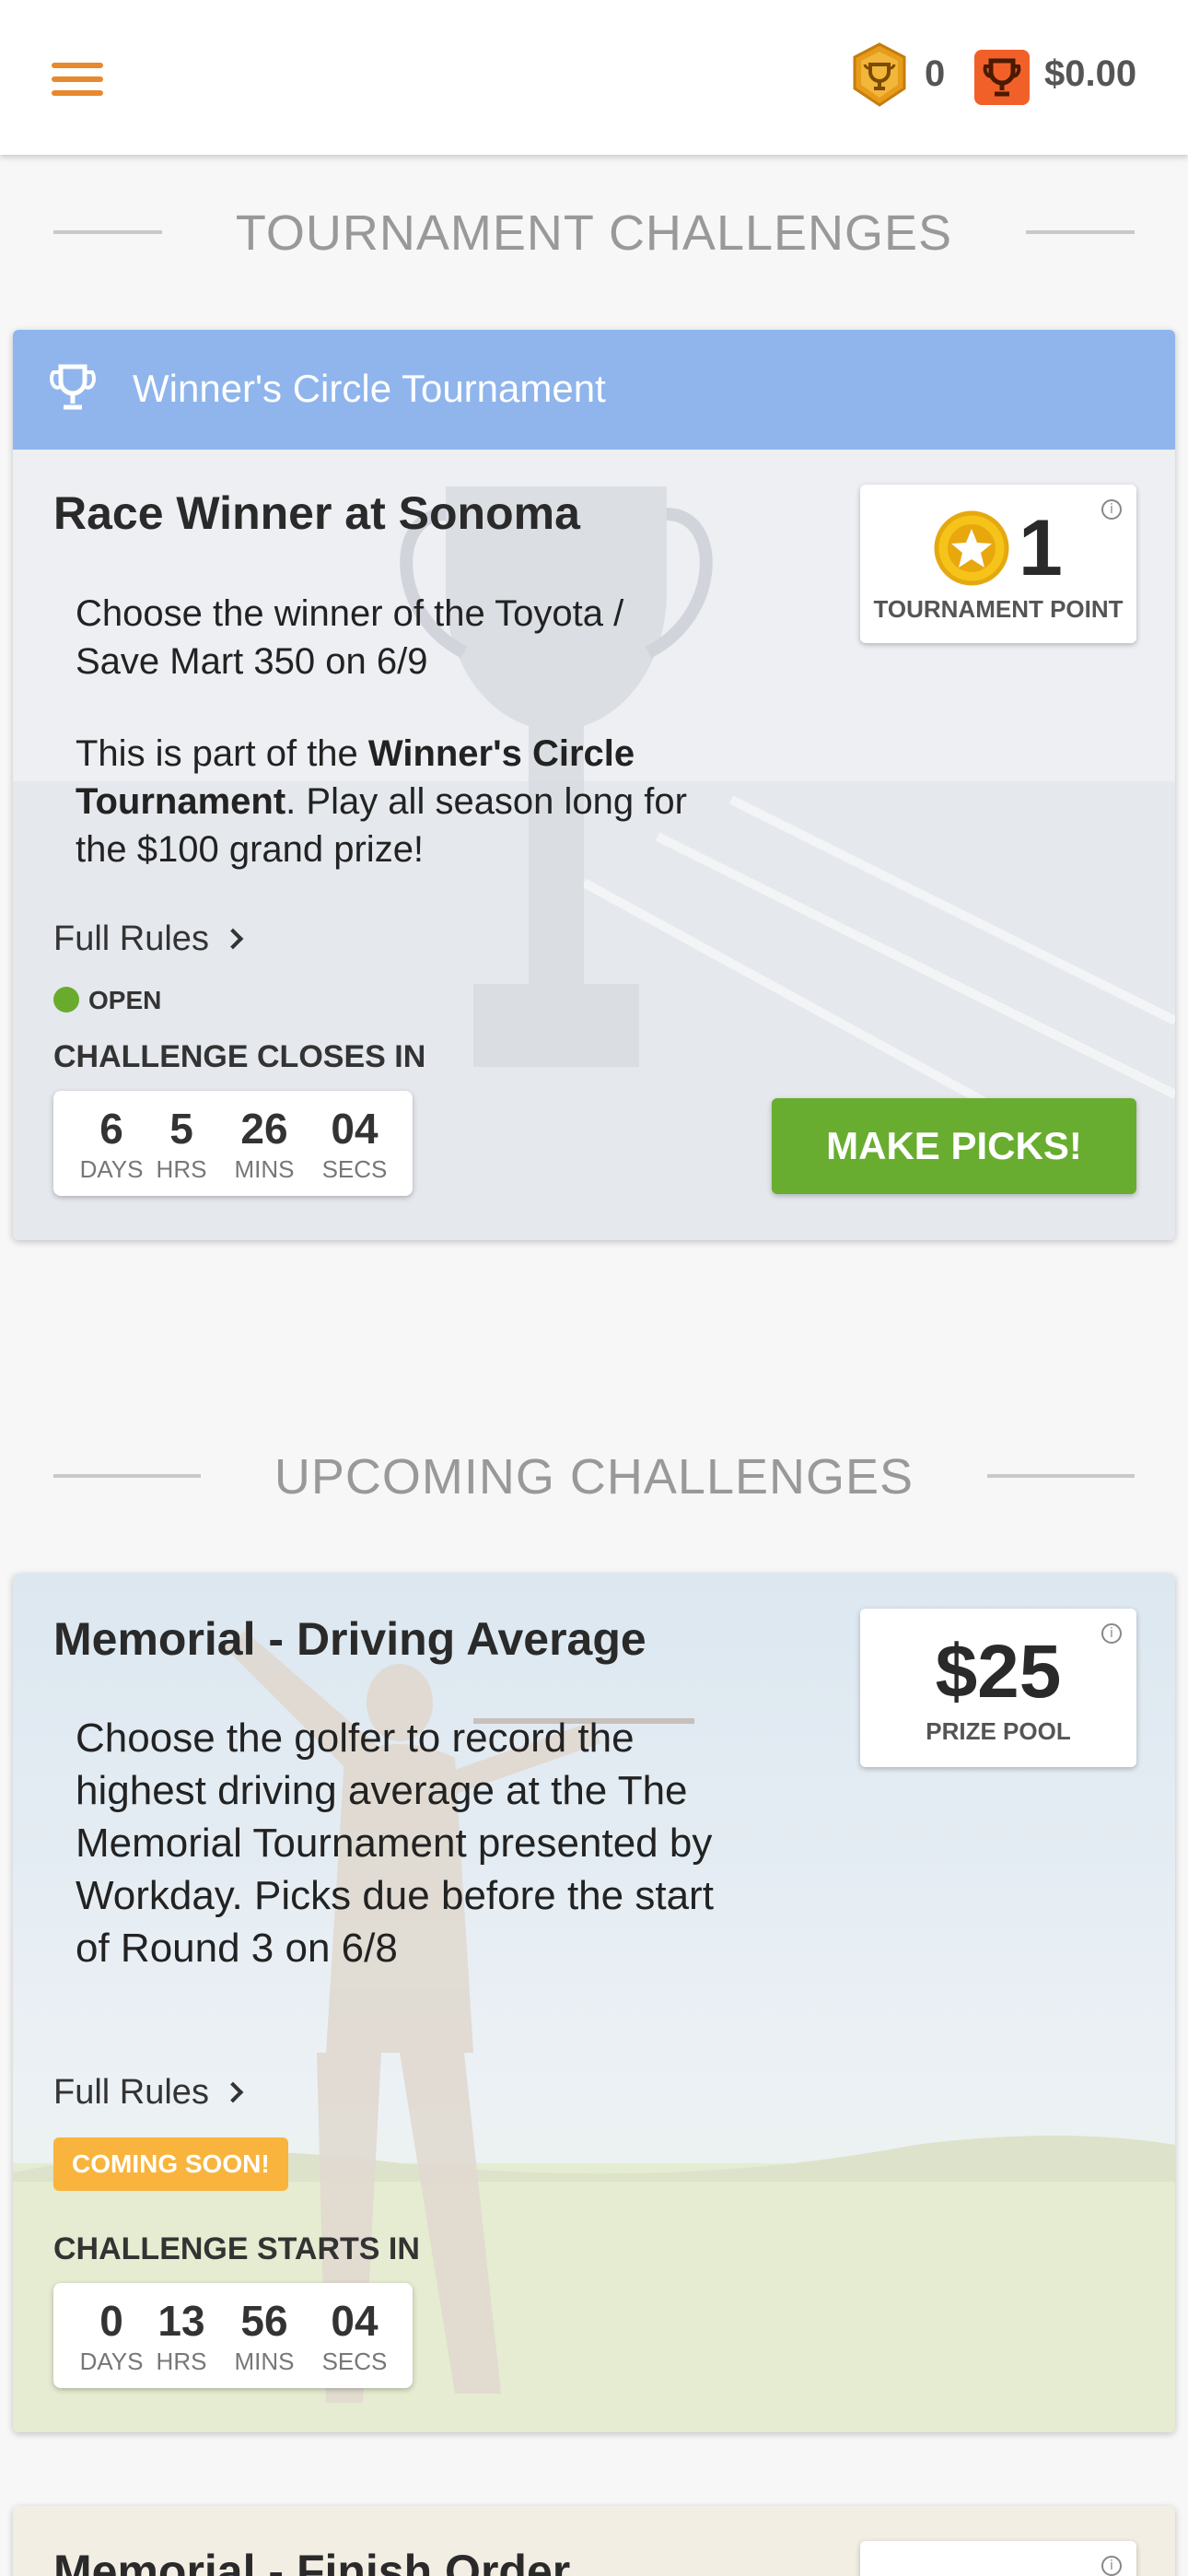 This screenshot has height=2576, width=1188. I want to click on tournament-card-header: Winner's Circle Tournament, so click(594, 390).